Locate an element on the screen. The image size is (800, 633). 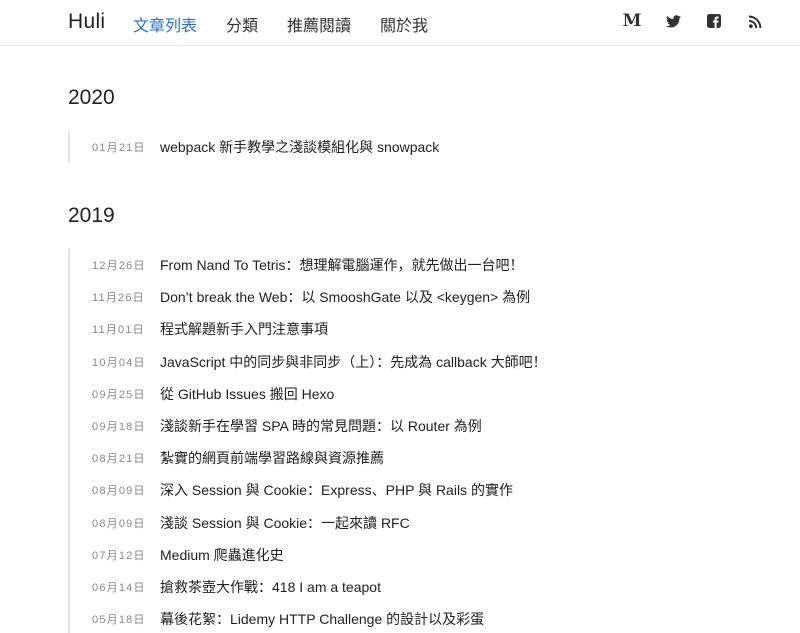
list-item: 08月21日 紮實的網頁前端學習路線與資源推薦 is located at coordinates (308, 458).